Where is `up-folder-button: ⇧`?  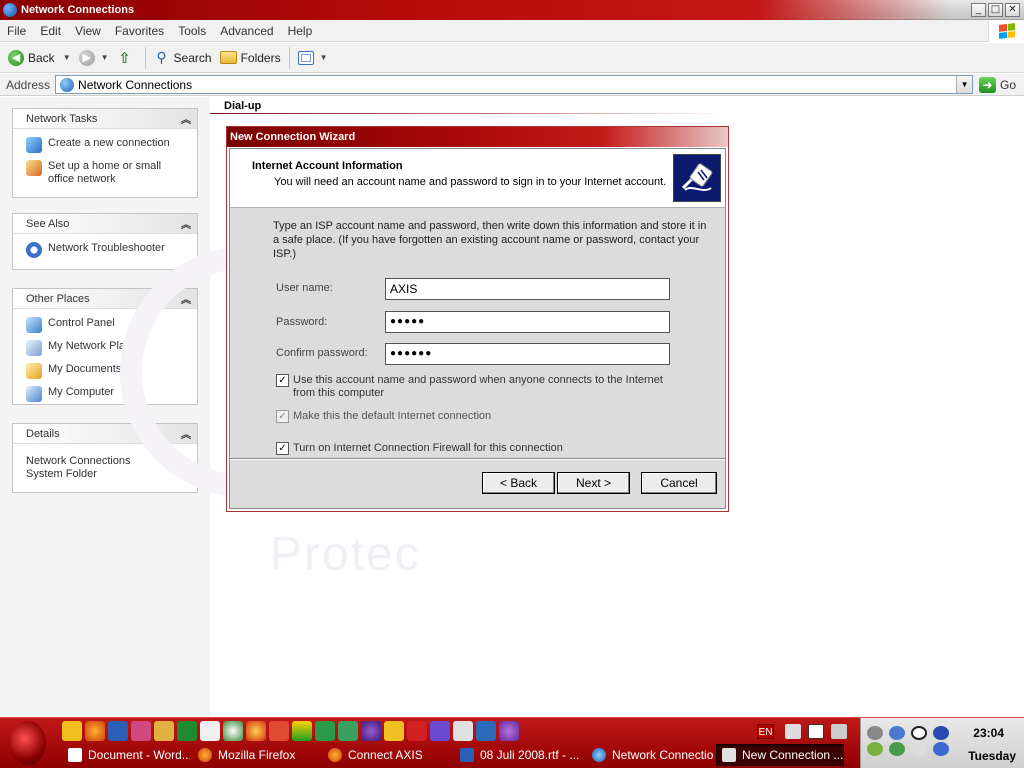
up-folder-button: ⇧ is located at coordinates (127, 58).